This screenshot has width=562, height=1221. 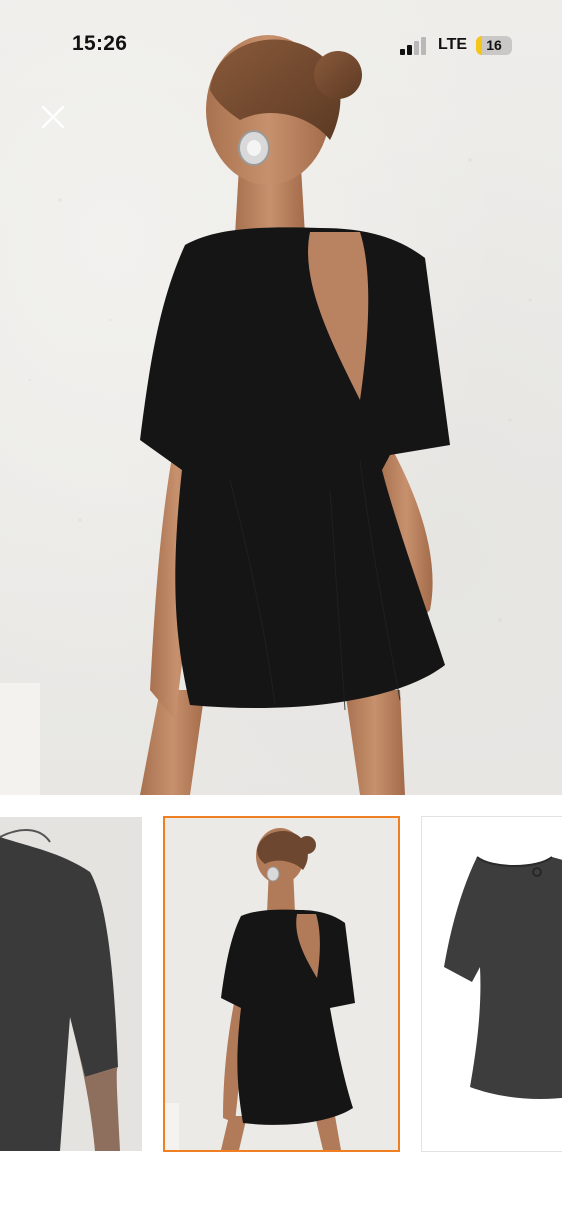 I want to click on battery-icon: 16, so click(x=494, y=45).